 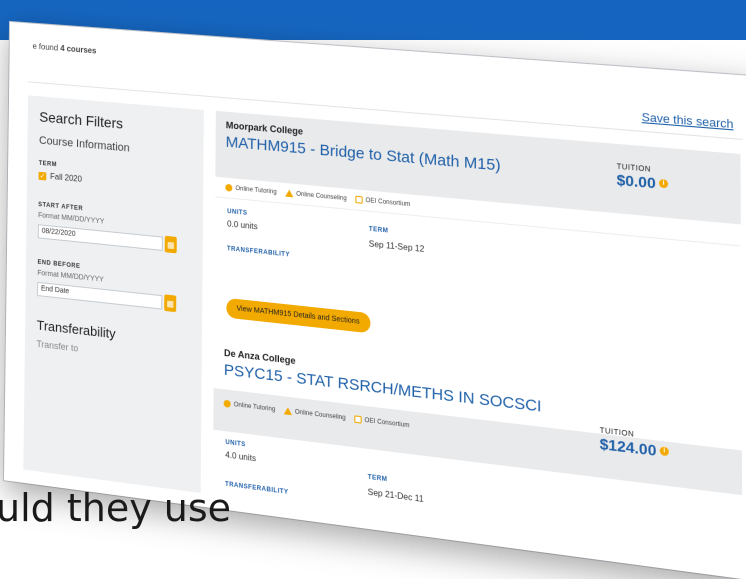 I want to click on term-value: Sep 21-Dec 11, so click(x=395, y=496).